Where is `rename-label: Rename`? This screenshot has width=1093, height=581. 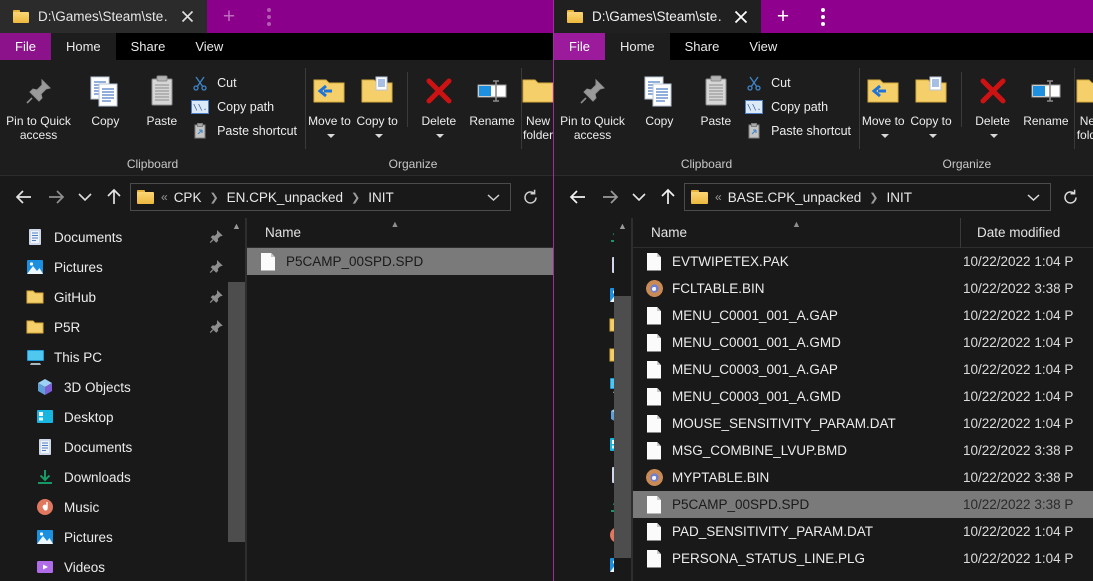 rename-label: Rename is located at coordinates (492, 121).